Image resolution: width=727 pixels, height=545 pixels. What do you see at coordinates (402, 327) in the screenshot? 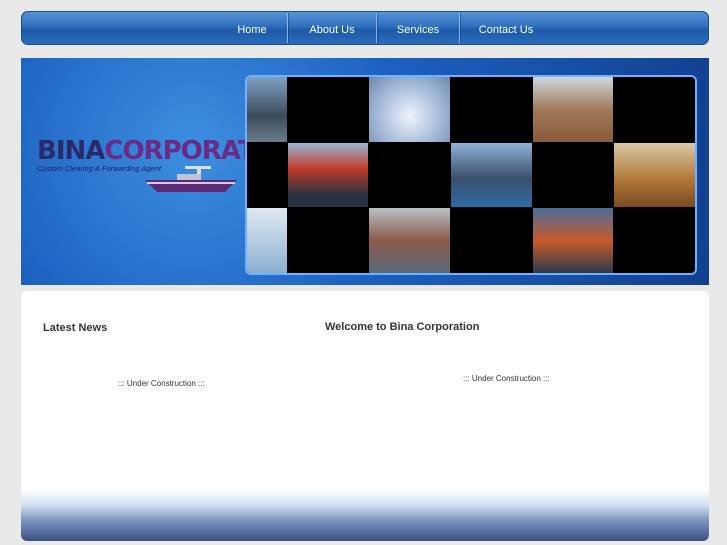
I see `welcome-heading: Welcome to Bina Corporation` at bounding box center [402, 327].